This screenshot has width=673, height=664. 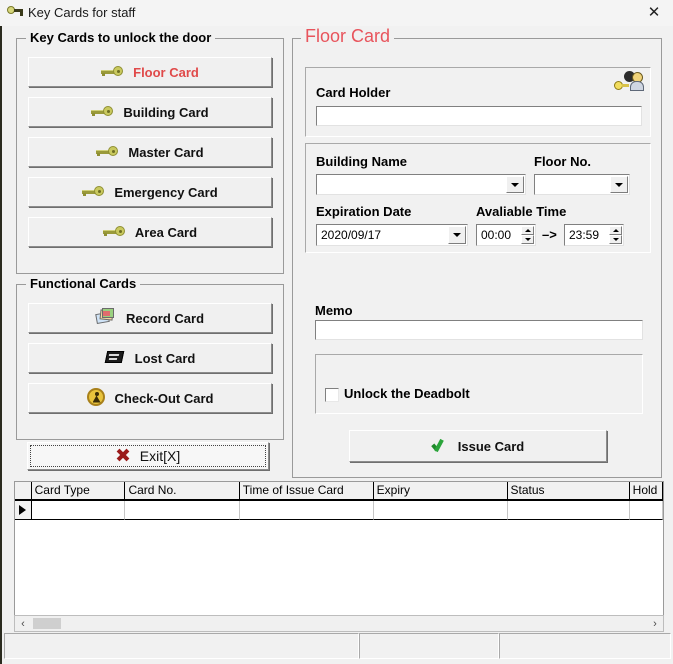 I want to click on card-holder-input, so click(x=479, y=116).